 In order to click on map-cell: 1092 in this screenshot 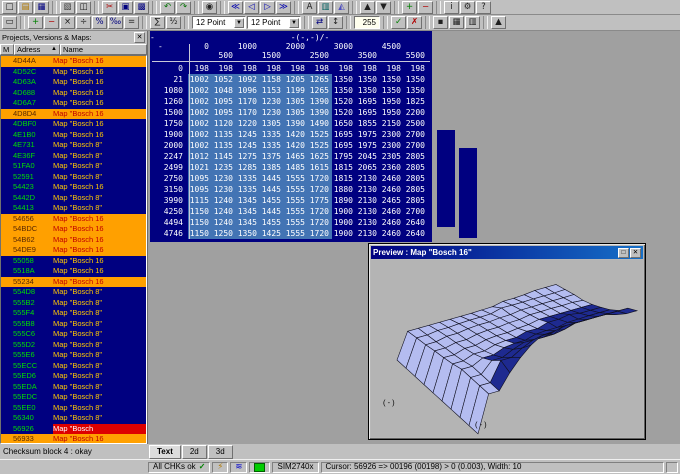, I will do `click(248, 79)`.